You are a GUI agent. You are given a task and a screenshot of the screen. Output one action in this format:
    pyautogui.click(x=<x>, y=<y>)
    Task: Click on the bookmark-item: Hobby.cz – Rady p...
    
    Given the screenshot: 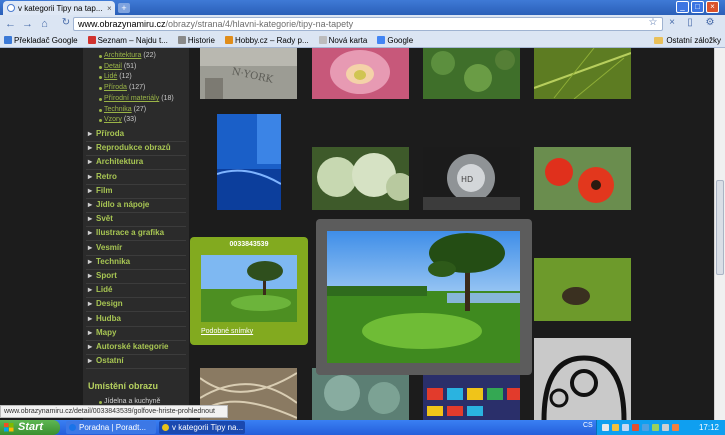 What is the action you would take?
    pyautogui.click(x=266, y=40)
    